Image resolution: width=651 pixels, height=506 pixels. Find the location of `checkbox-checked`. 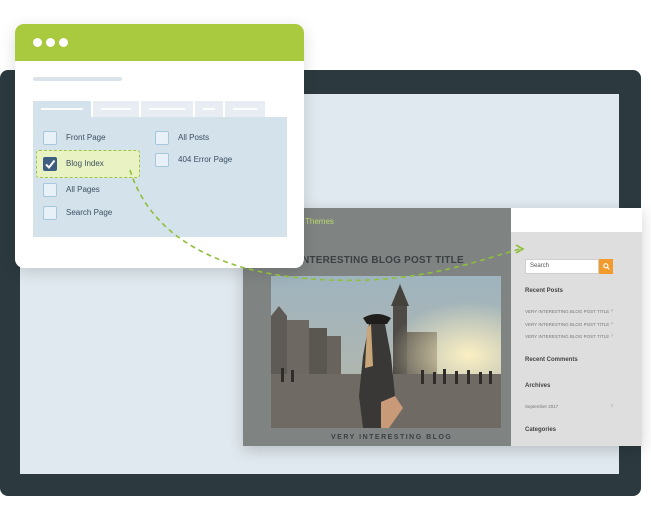

checkbox-checked is located at coordinates (50, 164).